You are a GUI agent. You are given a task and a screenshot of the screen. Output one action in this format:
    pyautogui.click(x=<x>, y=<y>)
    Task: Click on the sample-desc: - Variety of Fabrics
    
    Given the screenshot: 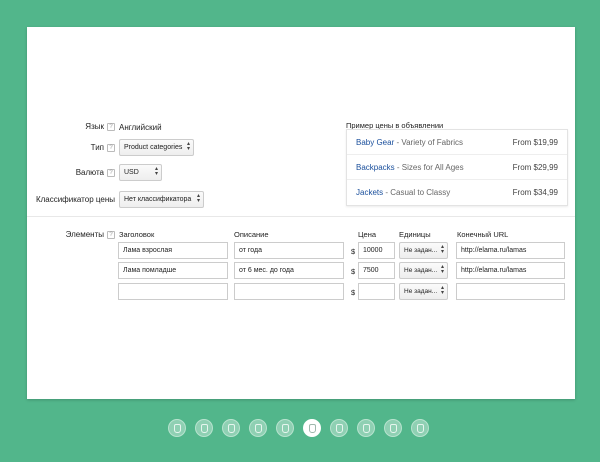 What is the action you would take?
    pyautogui.click(x=429, y=142)
    